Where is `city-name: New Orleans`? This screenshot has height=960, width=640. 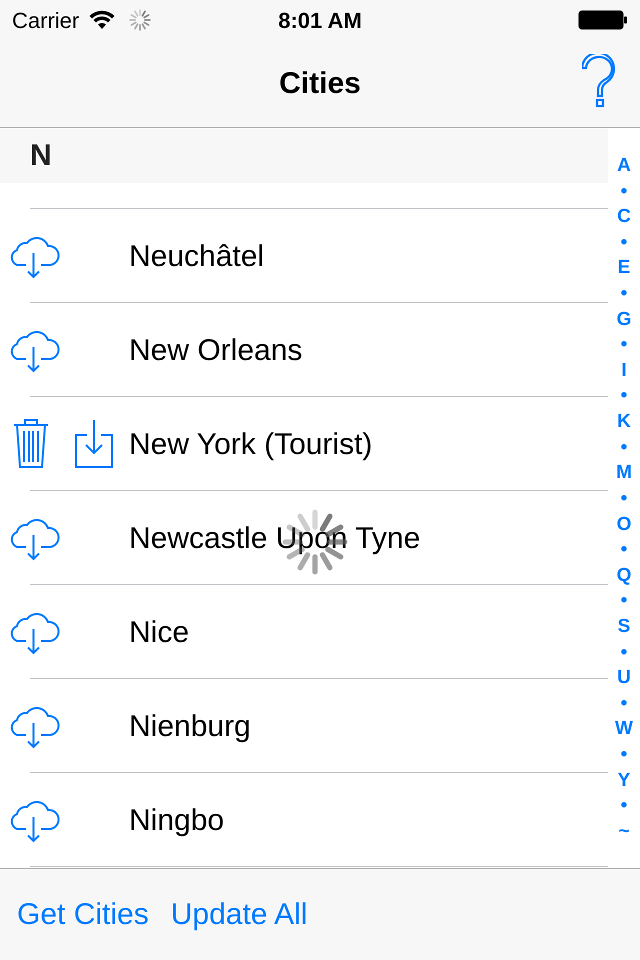 city-name: New Orleans is located at coordinates (215, 350).